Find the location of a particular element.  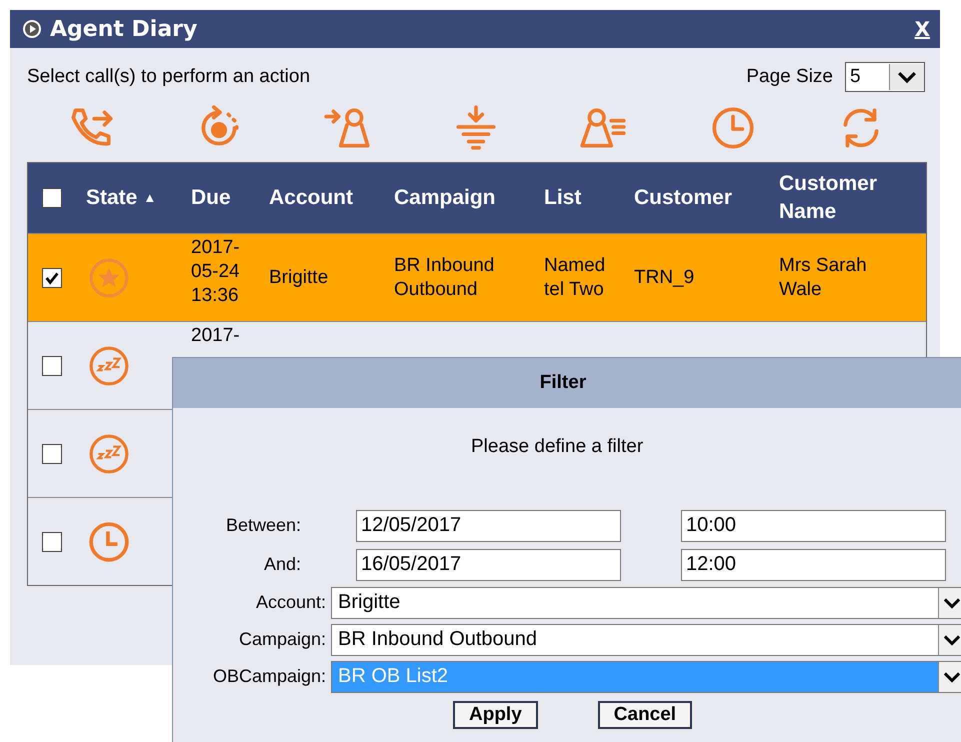

table-cell-text: Named tel Two is located at coordinates (575, 278).